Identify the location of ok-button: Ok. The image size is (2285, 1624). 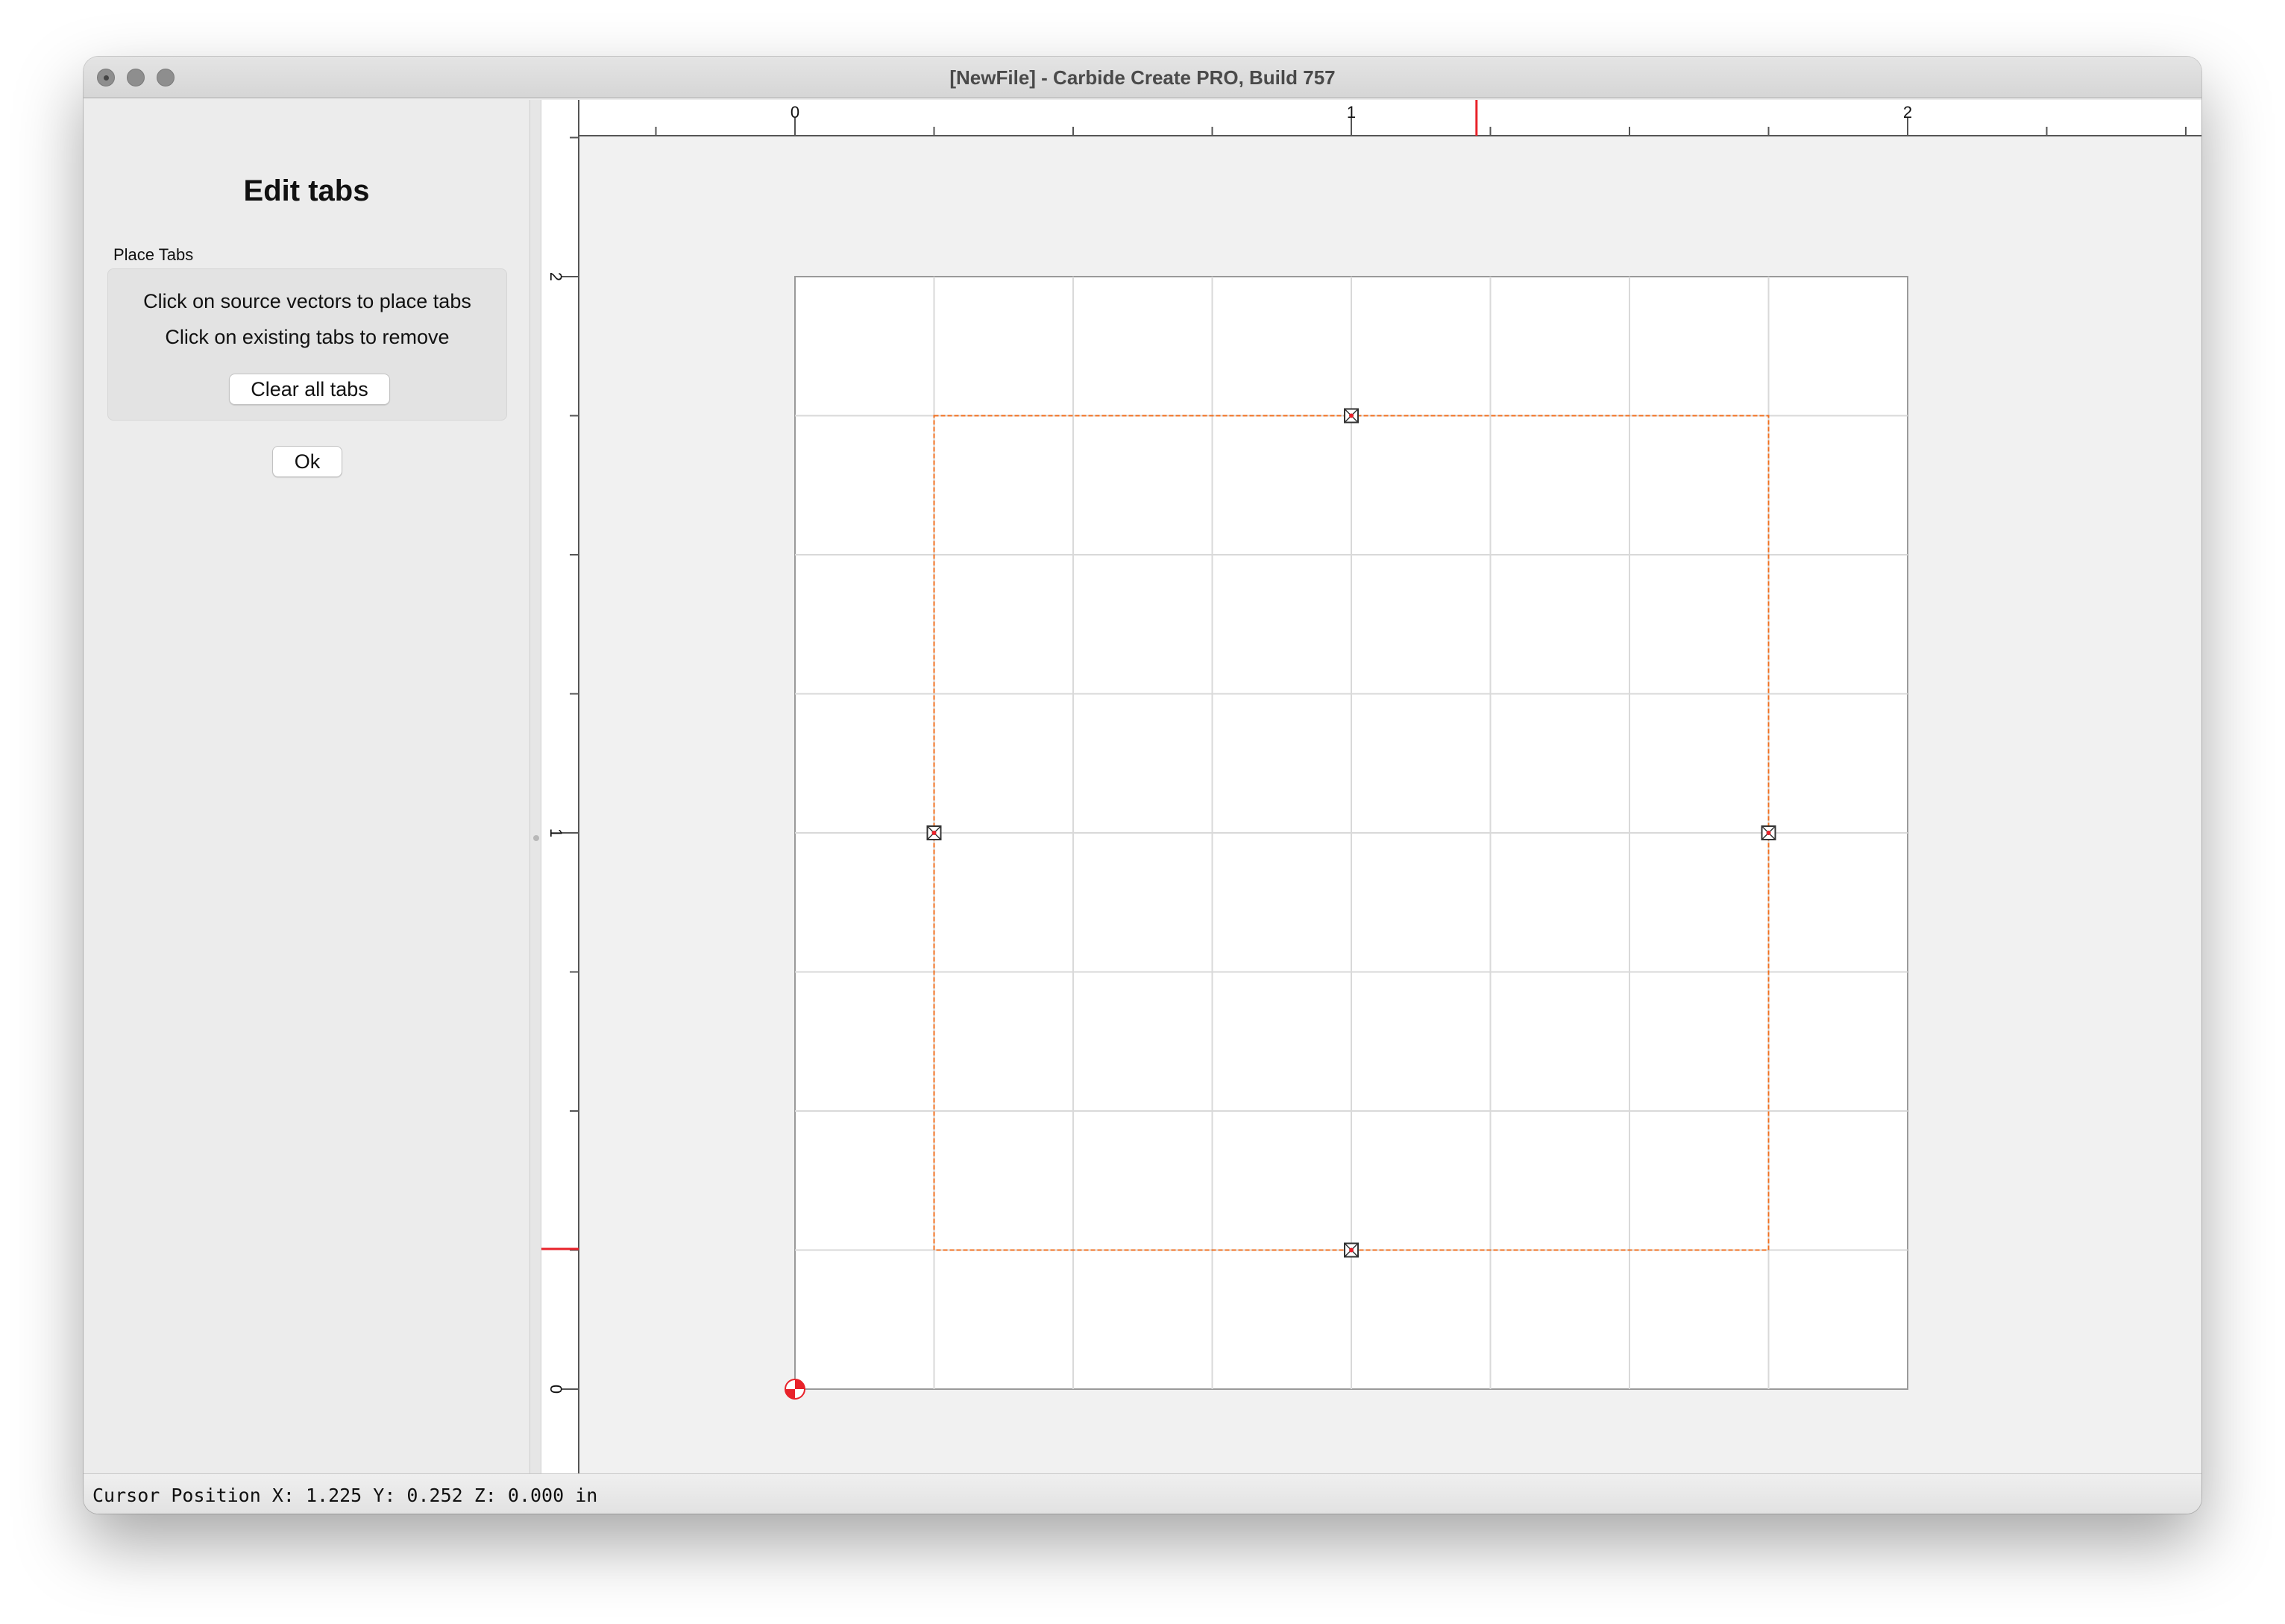
(307, 461).